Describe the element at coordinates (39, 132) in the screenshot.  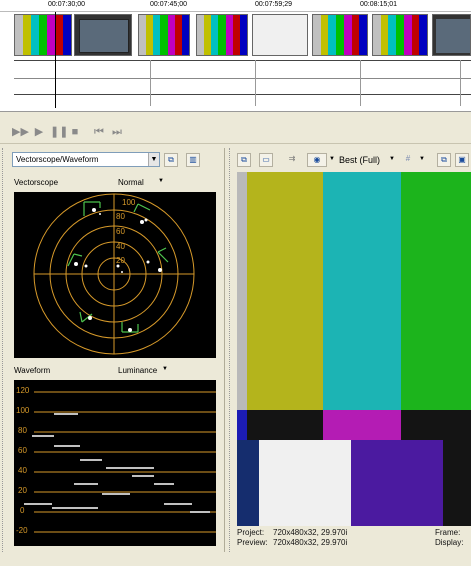
I see `play-icon: ▶` at that location.